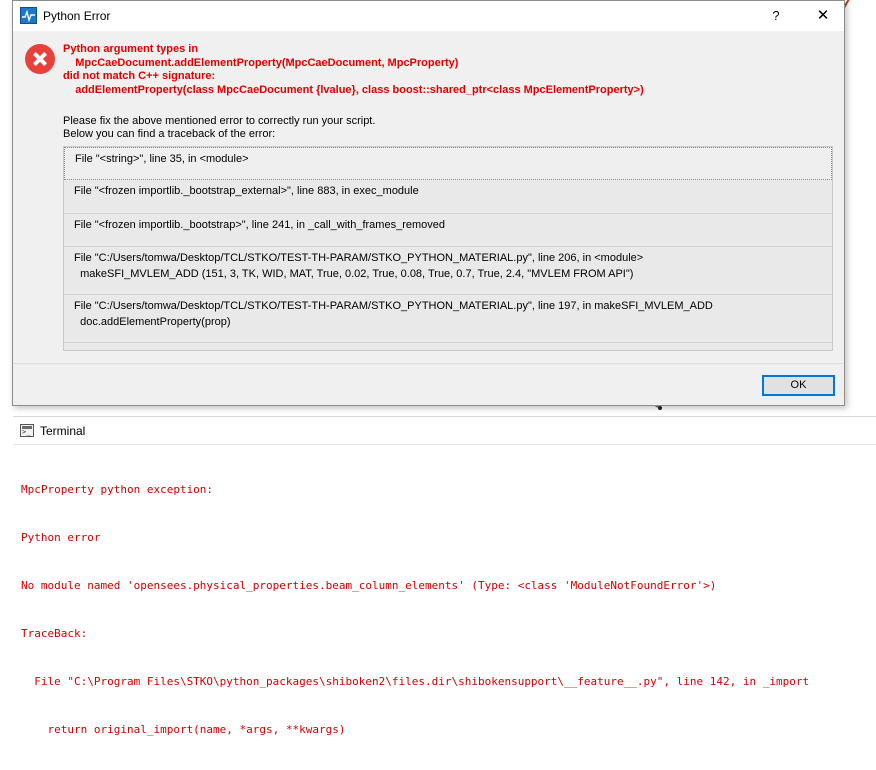 Image resolution: width=876 pixels, height=770 pixels. I want to click on close-button: ✕, so click(823, 16).